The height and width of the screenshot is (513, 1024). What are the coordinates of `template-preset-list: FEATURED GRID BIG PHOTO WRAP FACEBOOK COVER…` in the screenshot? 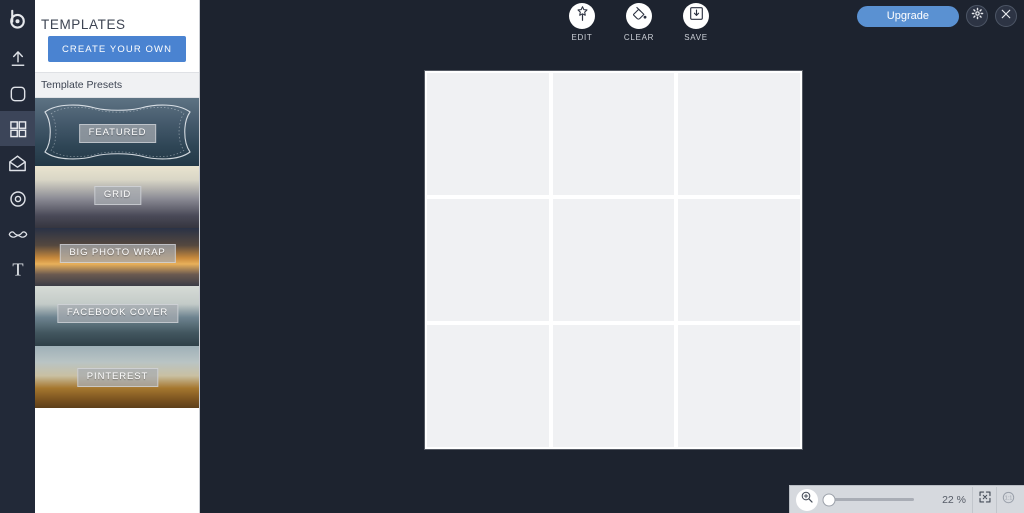 It's located at (117, 253).